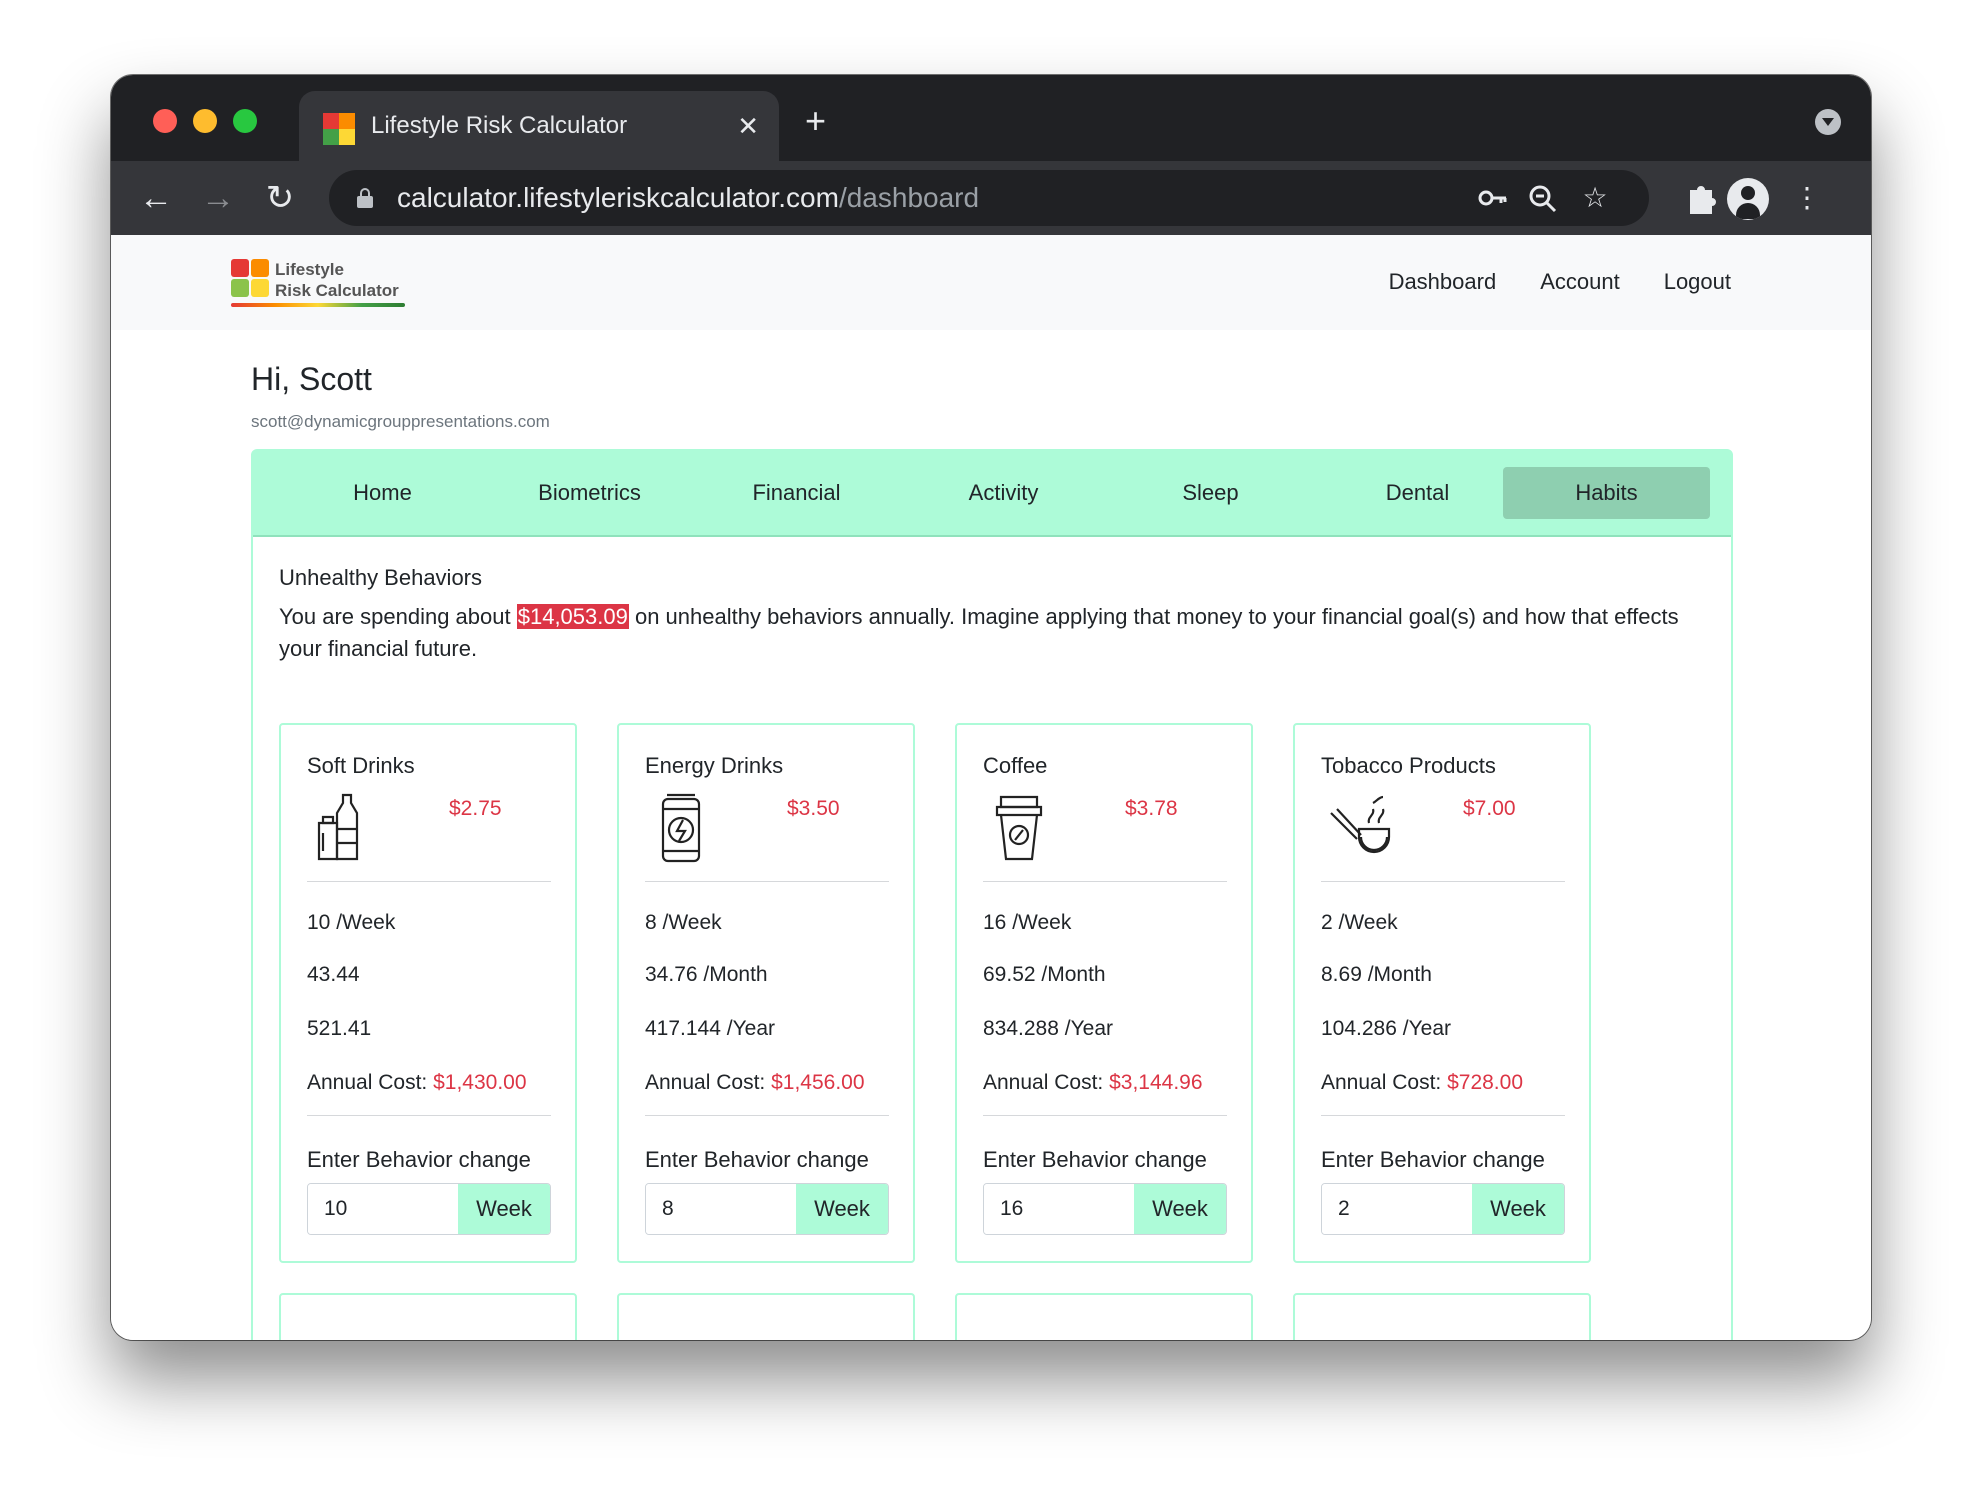 This screenshot has height=1488, width=1982. Describe the element at coordinates (218, 198) in the screenshot. I see `forward-arrow-icon: →` at that location.